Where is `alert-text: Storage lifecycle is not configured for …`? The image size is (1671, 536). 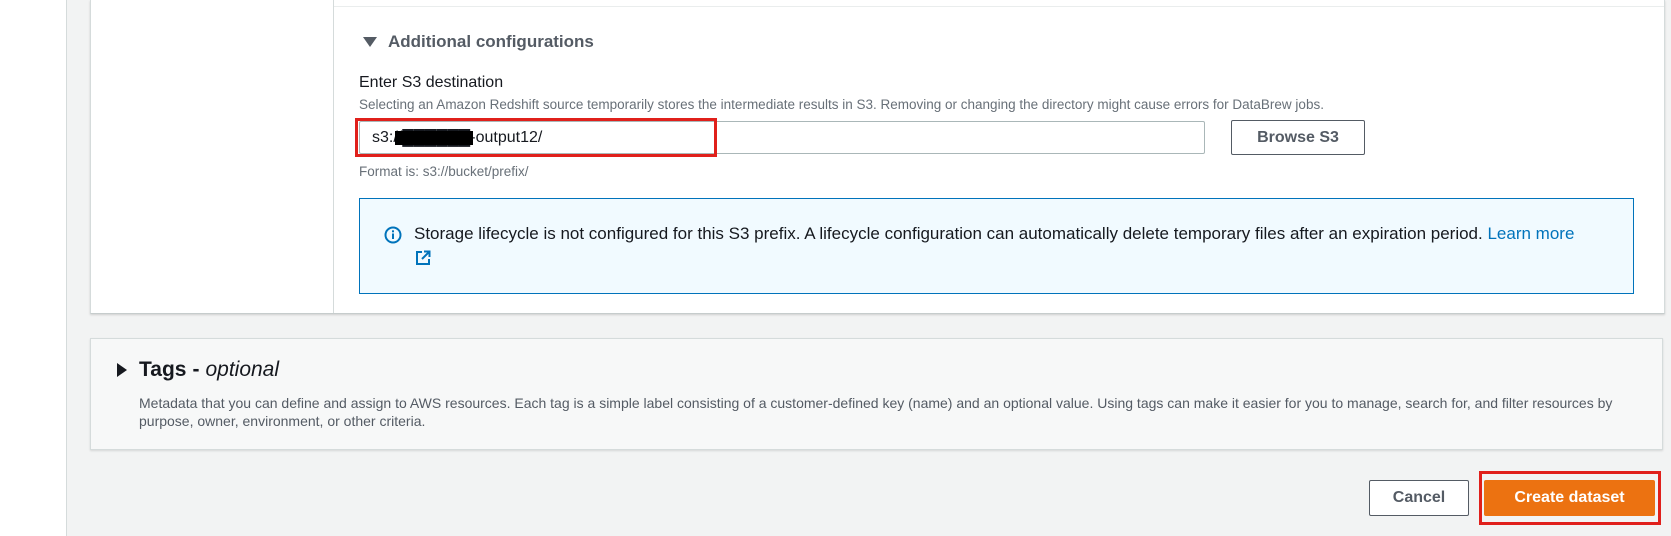 alert-text: Storage lifecycle is not configured for … is located at coordinates (948, 233).